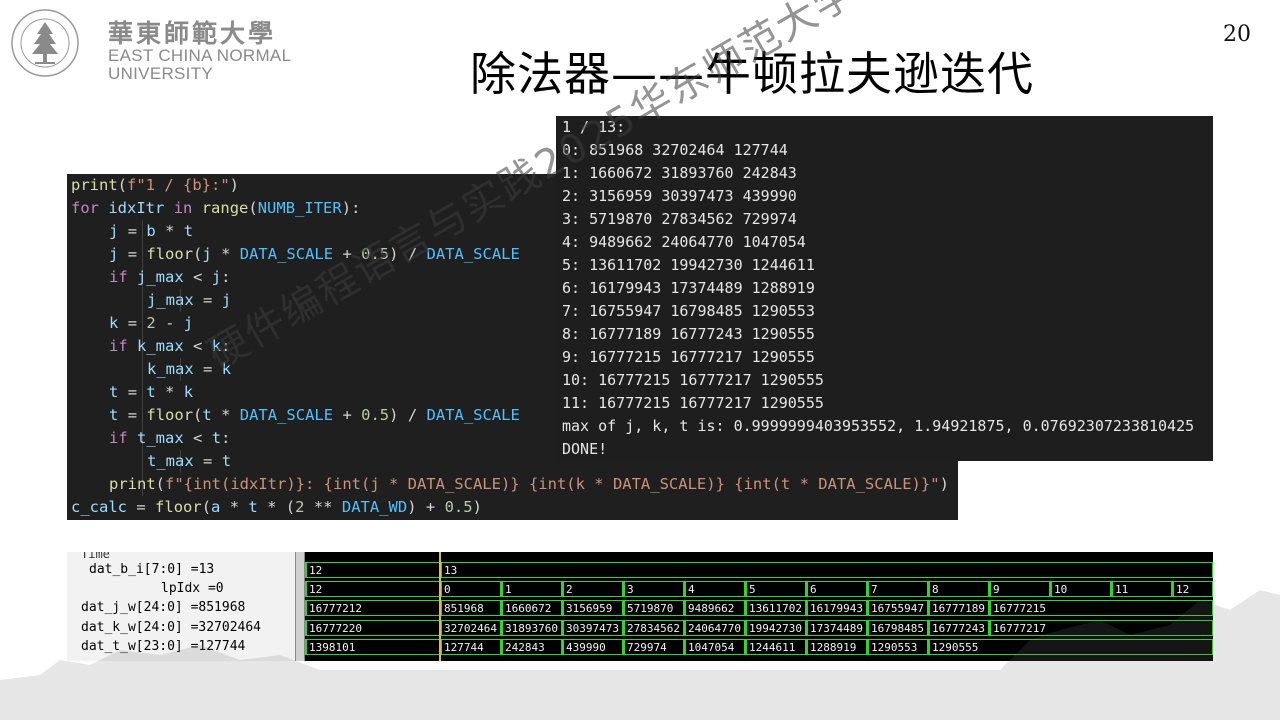 Image resolution: width=1280 pixels, height=720 pixels. I want to click on console-line: DONE!, so click(585, 449).